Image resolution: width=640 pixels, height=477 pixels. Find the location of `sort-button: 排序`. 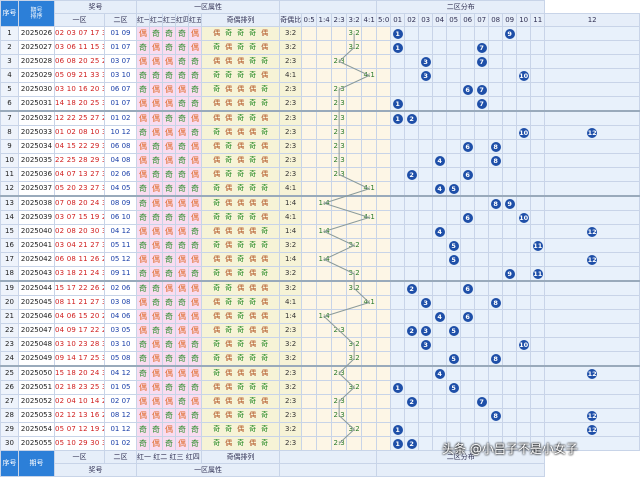

sort-button: 排序 is located at coordinates (36, 16).